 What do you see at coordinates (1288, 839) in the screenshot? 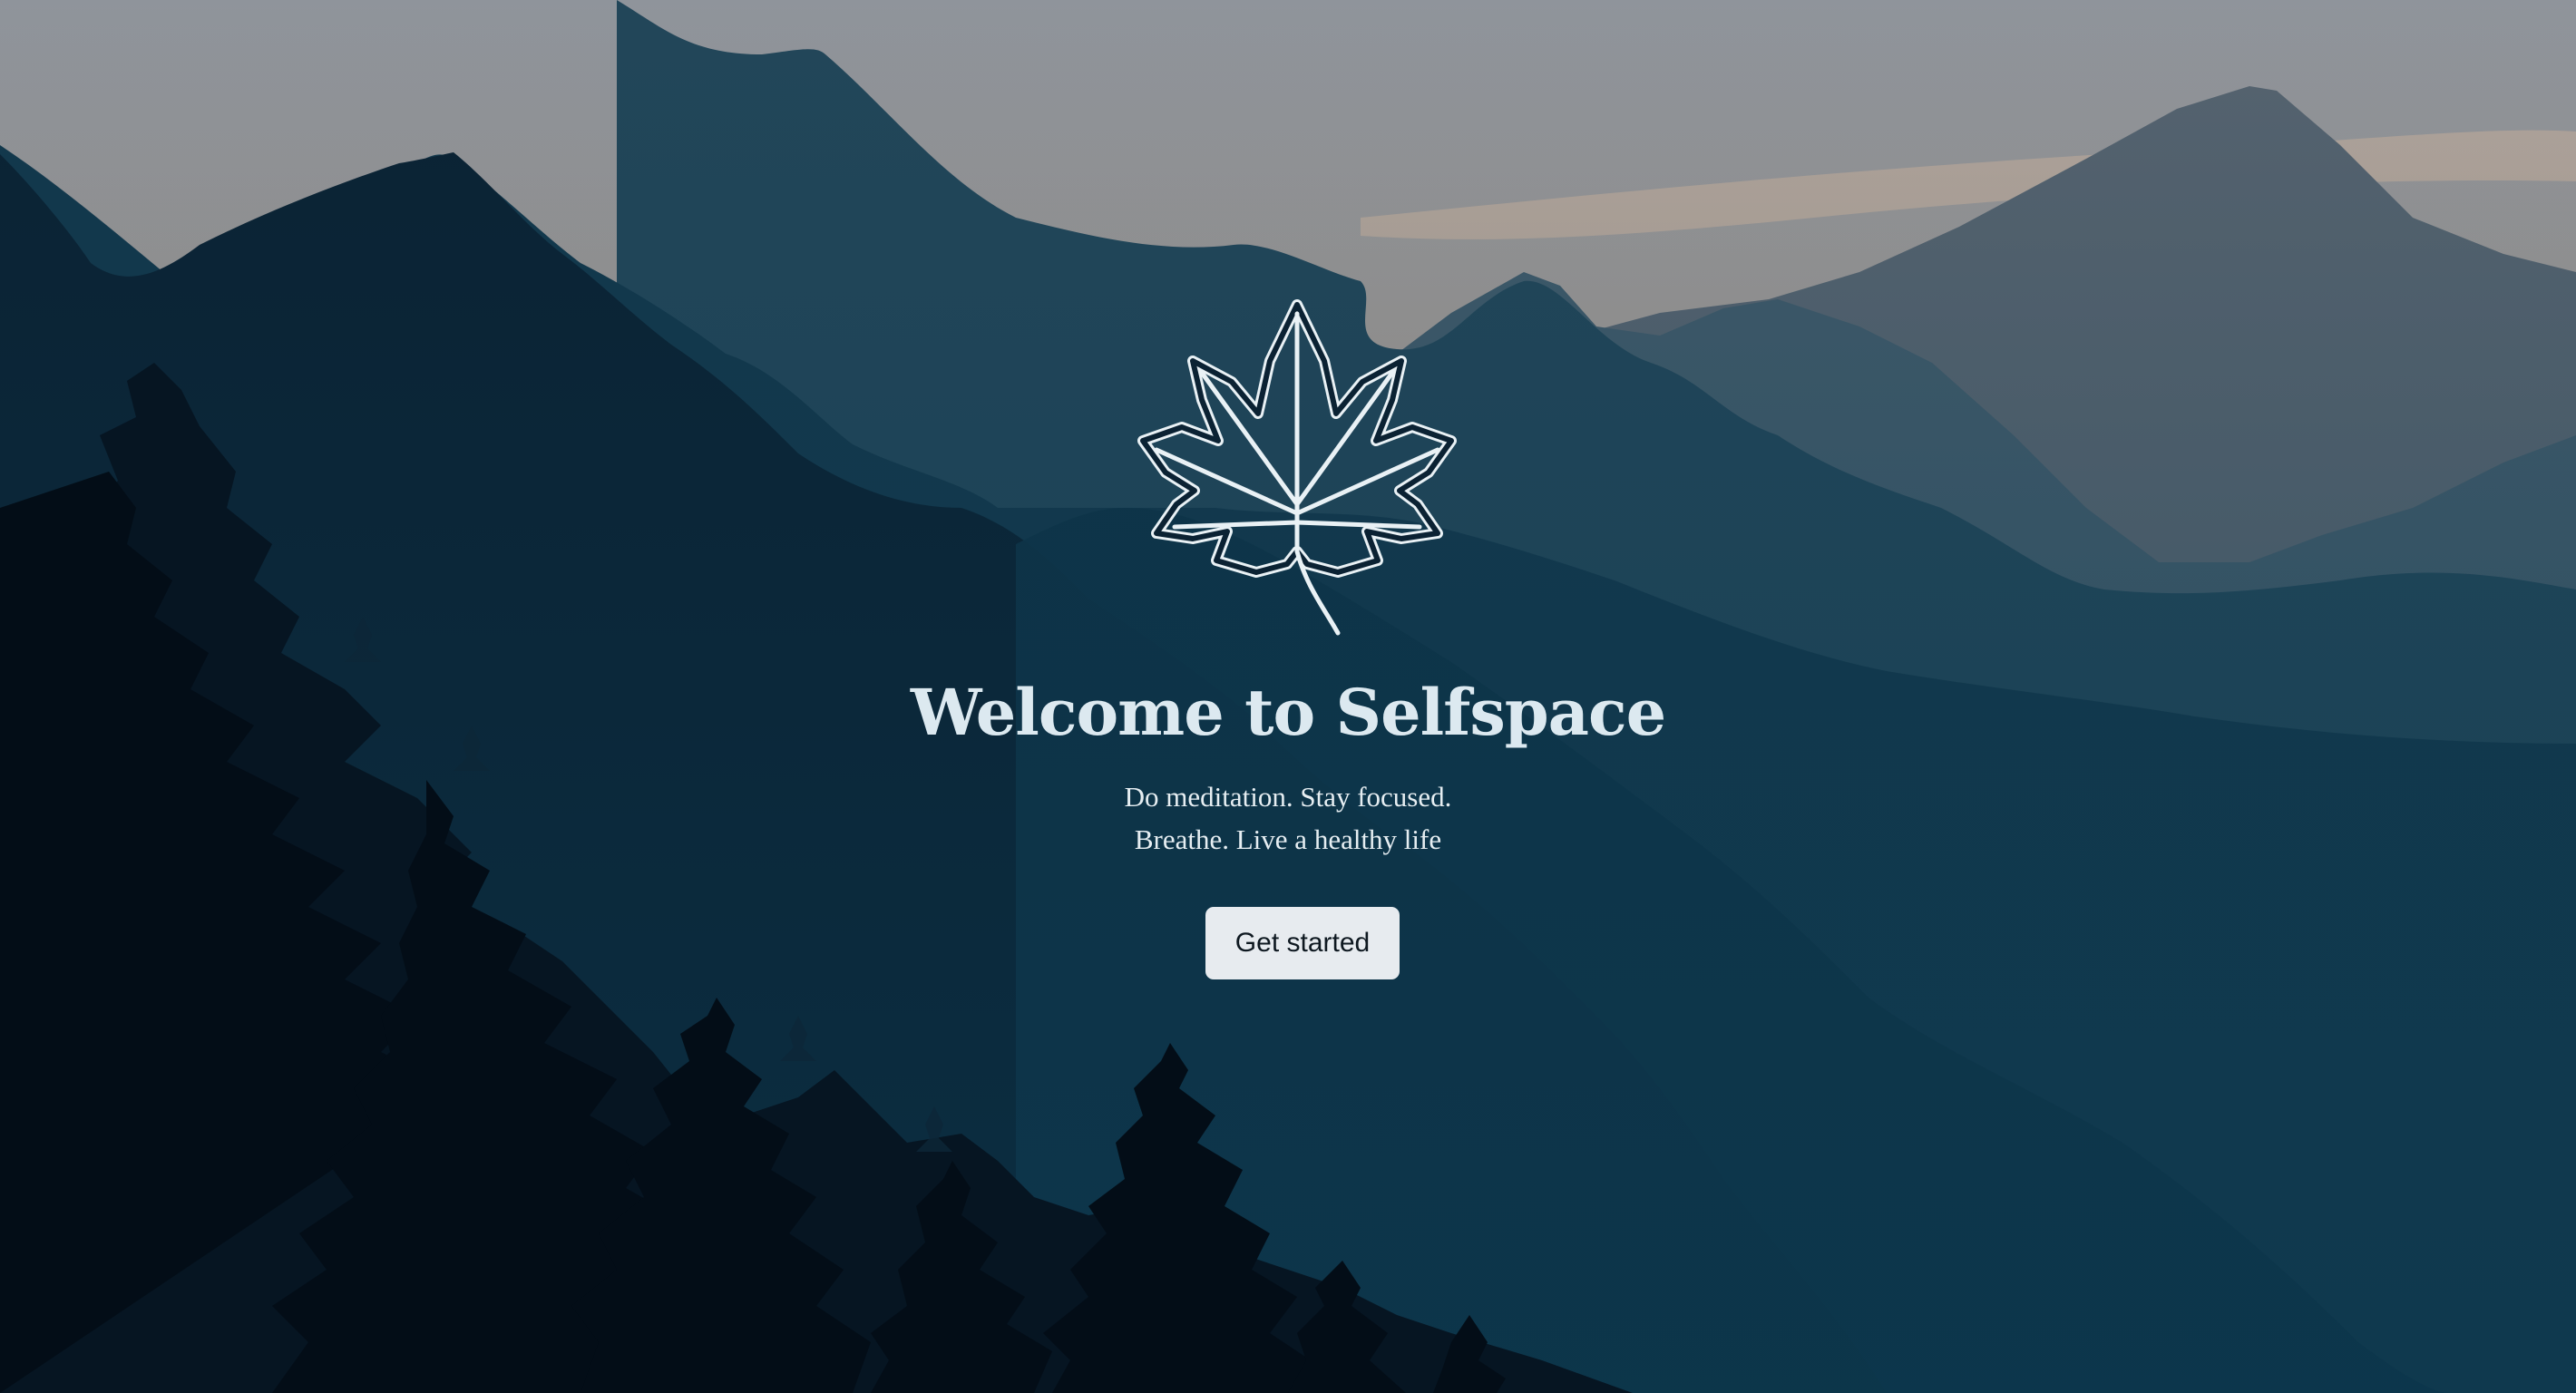
I see `tagline-line-2: Breathe. Live a healthy life` at bounding box center [1288, 839].